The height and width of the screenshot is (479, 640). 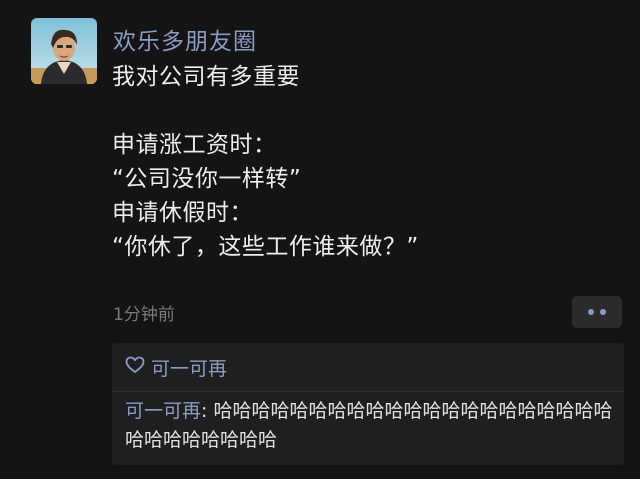 What do you see at coordinates (265, 247) in the screenshot?
I see `post-content-line: “你休了，这些工作谁来做？”` at bounding box center [265, 247].